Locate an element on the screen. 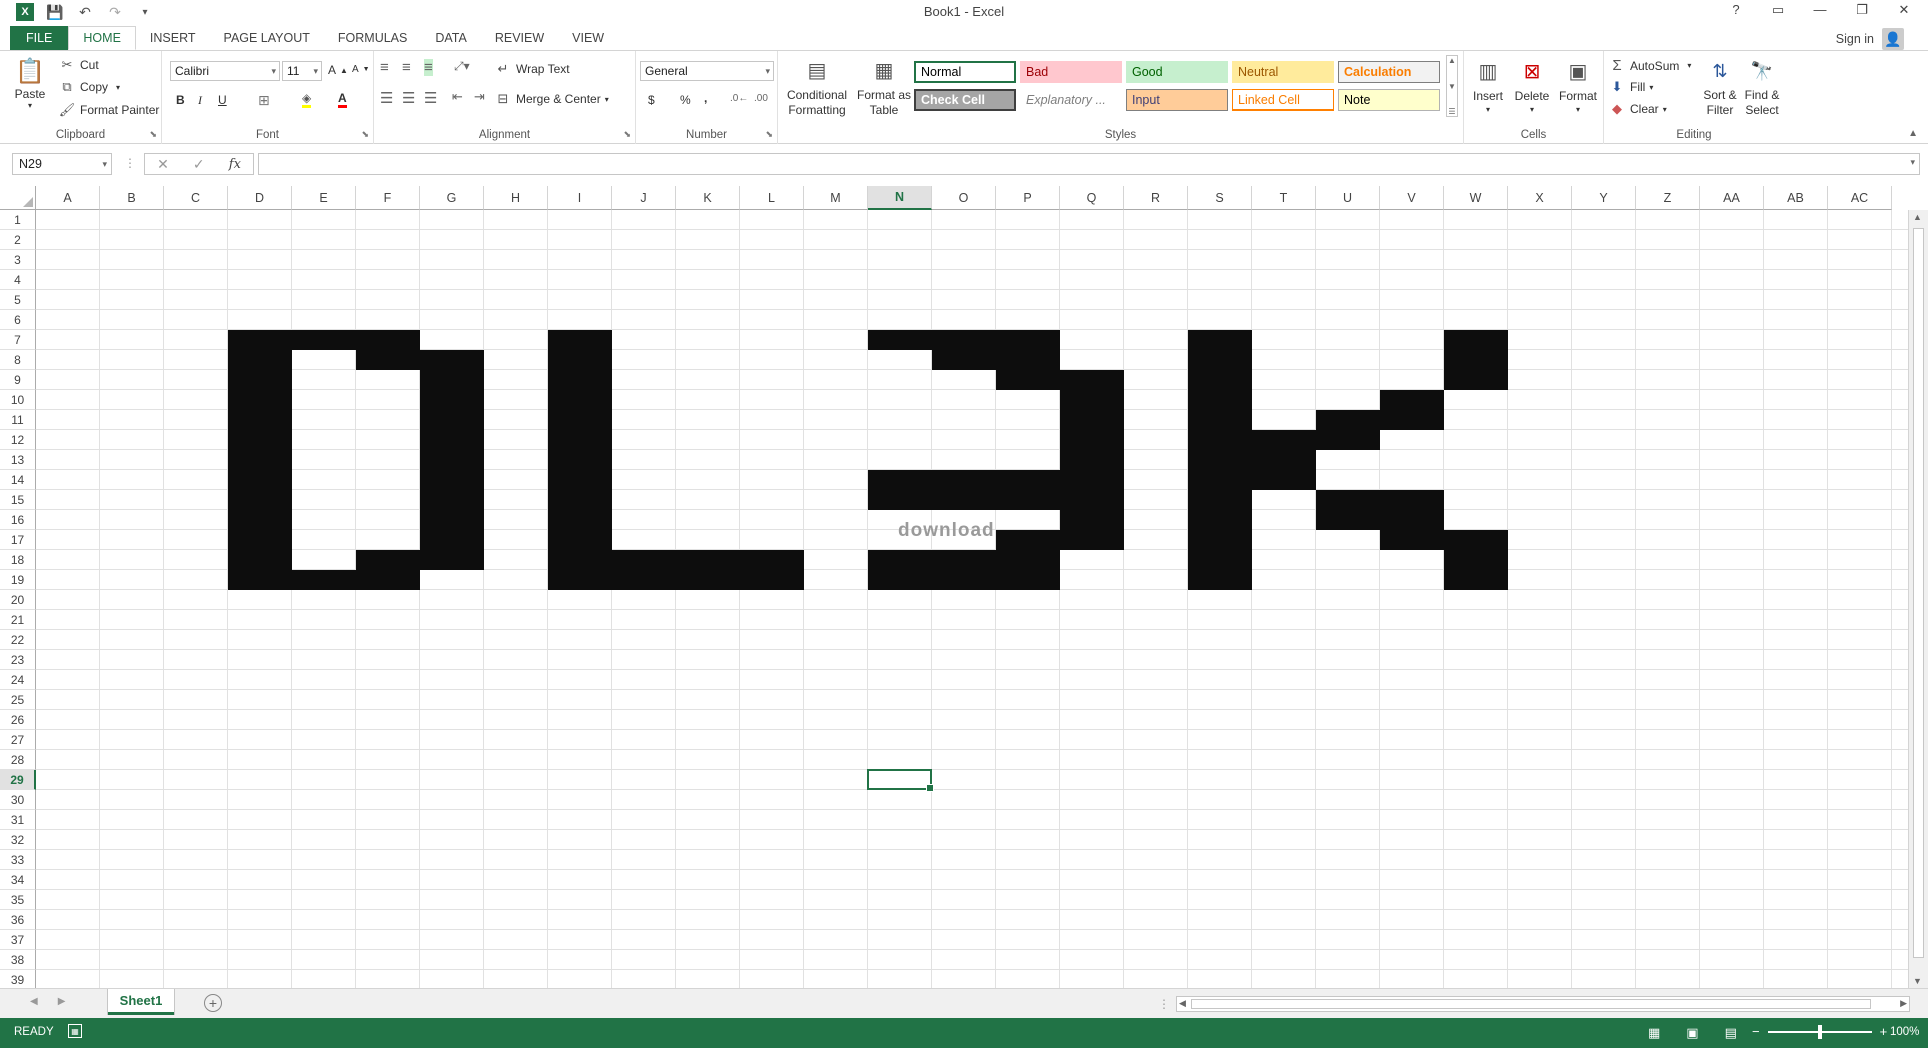 This screenshot has height=1048, width=1928. row-header-22: 22 is located at coordinates (18, 640).